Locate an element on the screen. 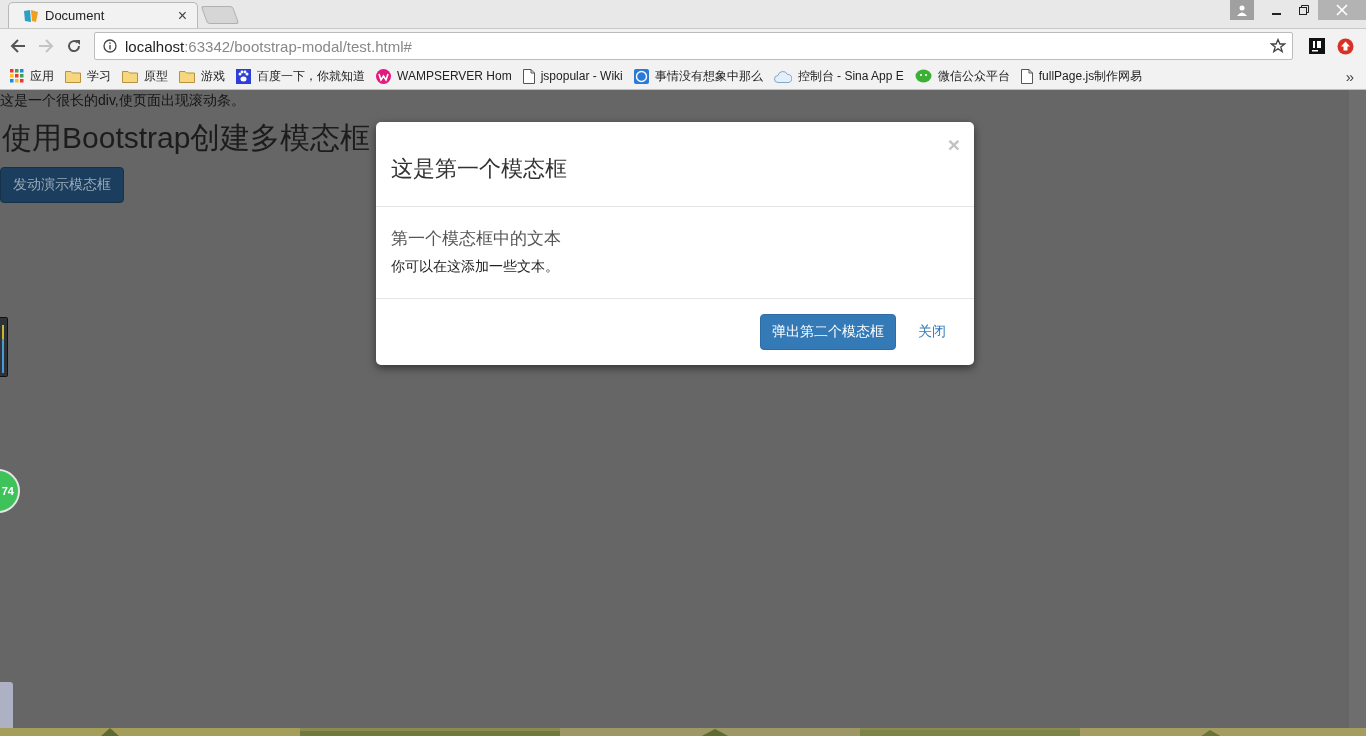 The width and height of the screenshot is (1366, 736). apps-grid-icon is located at coordinates (17, 76).